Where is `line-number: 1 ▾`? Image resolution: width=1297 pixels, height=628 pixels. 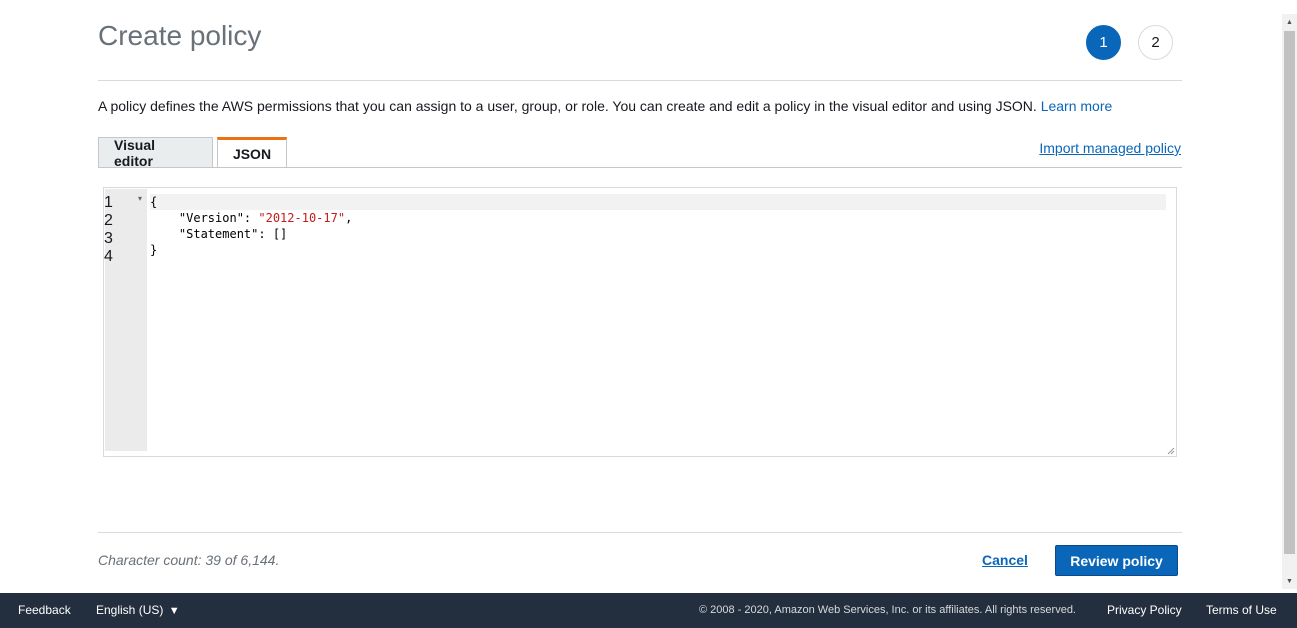 line-number: 1 ▾ is located at coordinates (123, 202).